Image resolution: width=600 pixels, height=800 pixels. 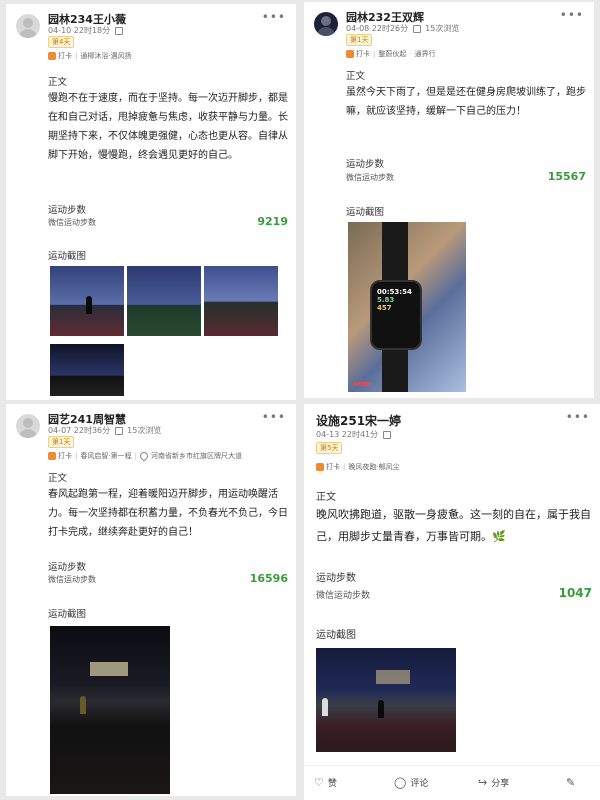 I want to click on post-meta: 04-08 22时26分 15次浏览, so click(x=404, y=28).